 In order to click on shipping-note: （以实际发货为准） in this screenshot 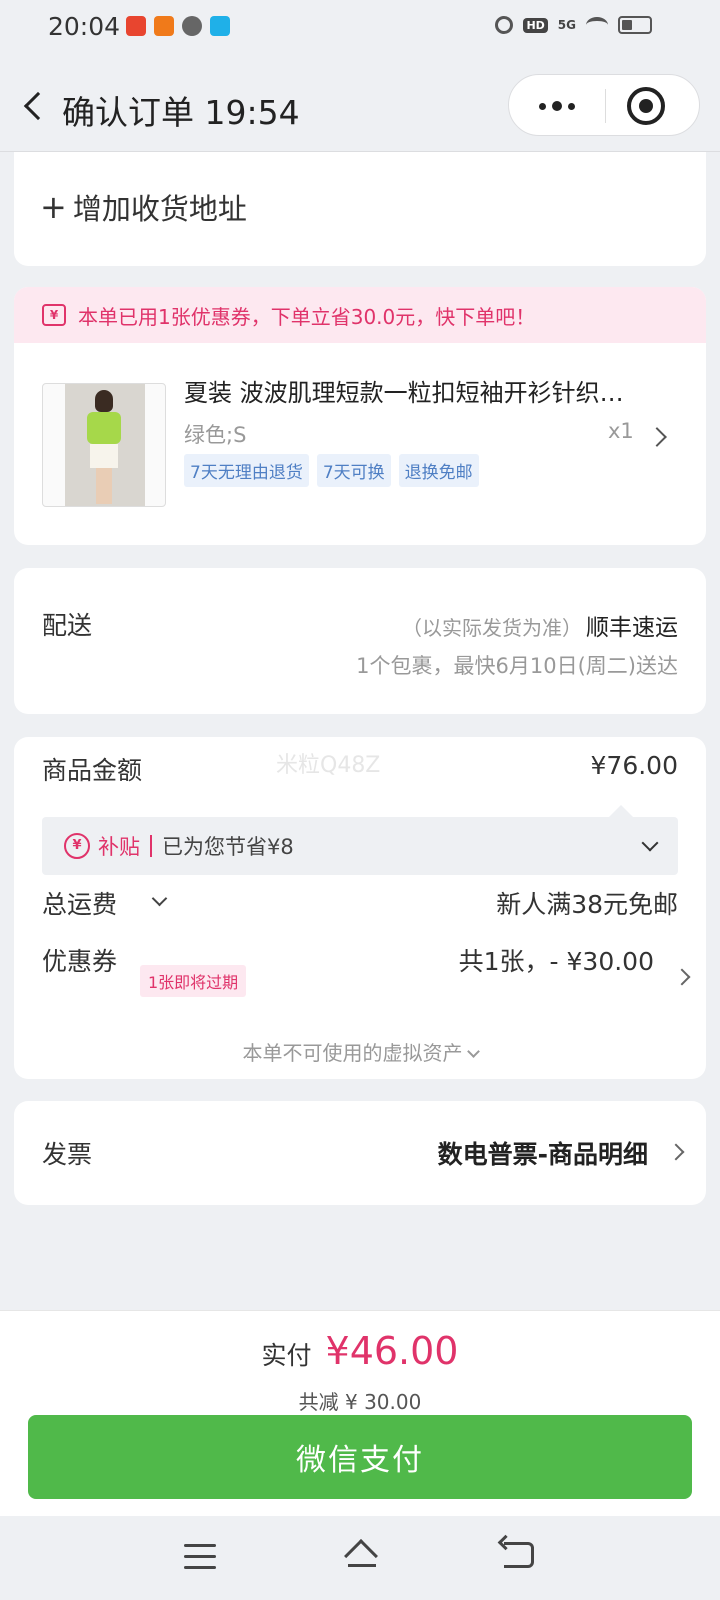, I will do `click(492, 628)`.